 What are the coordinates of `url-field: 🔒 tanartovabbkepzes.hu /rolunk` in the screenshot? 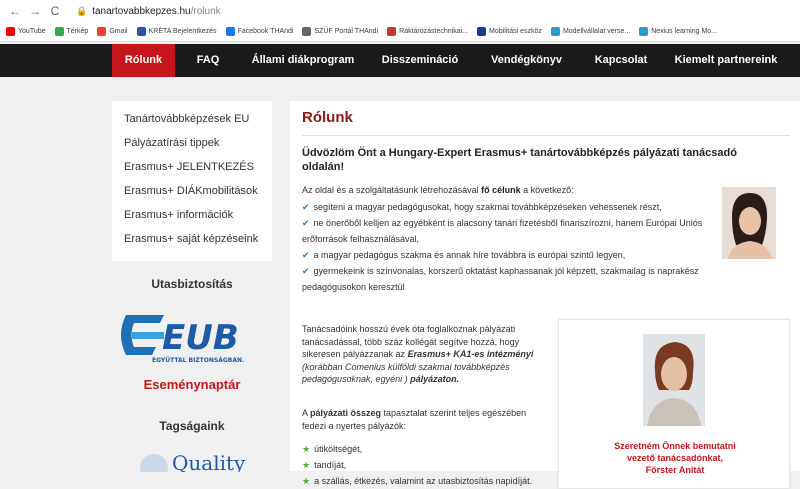 It's located at (148, 11).